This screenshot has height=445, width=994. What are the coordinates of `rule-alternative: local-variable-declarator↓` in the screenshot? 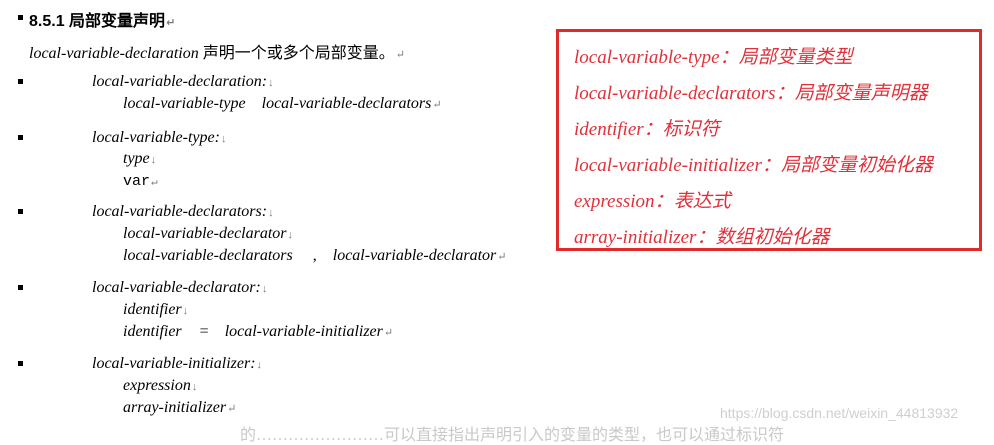 It's located at (208, 233).